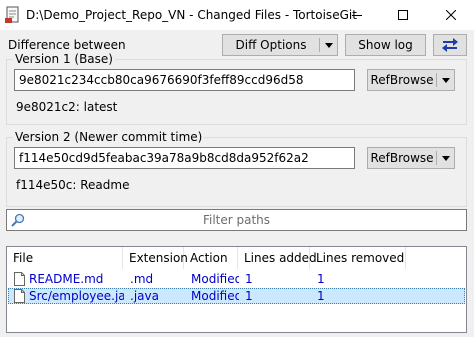 The width and height of the screenshot is (474, 337). What do you see at coordinates (271, 45) in the screenshot?
I see `diff-options-label: Diff Options` at bounding box center [271, 45].